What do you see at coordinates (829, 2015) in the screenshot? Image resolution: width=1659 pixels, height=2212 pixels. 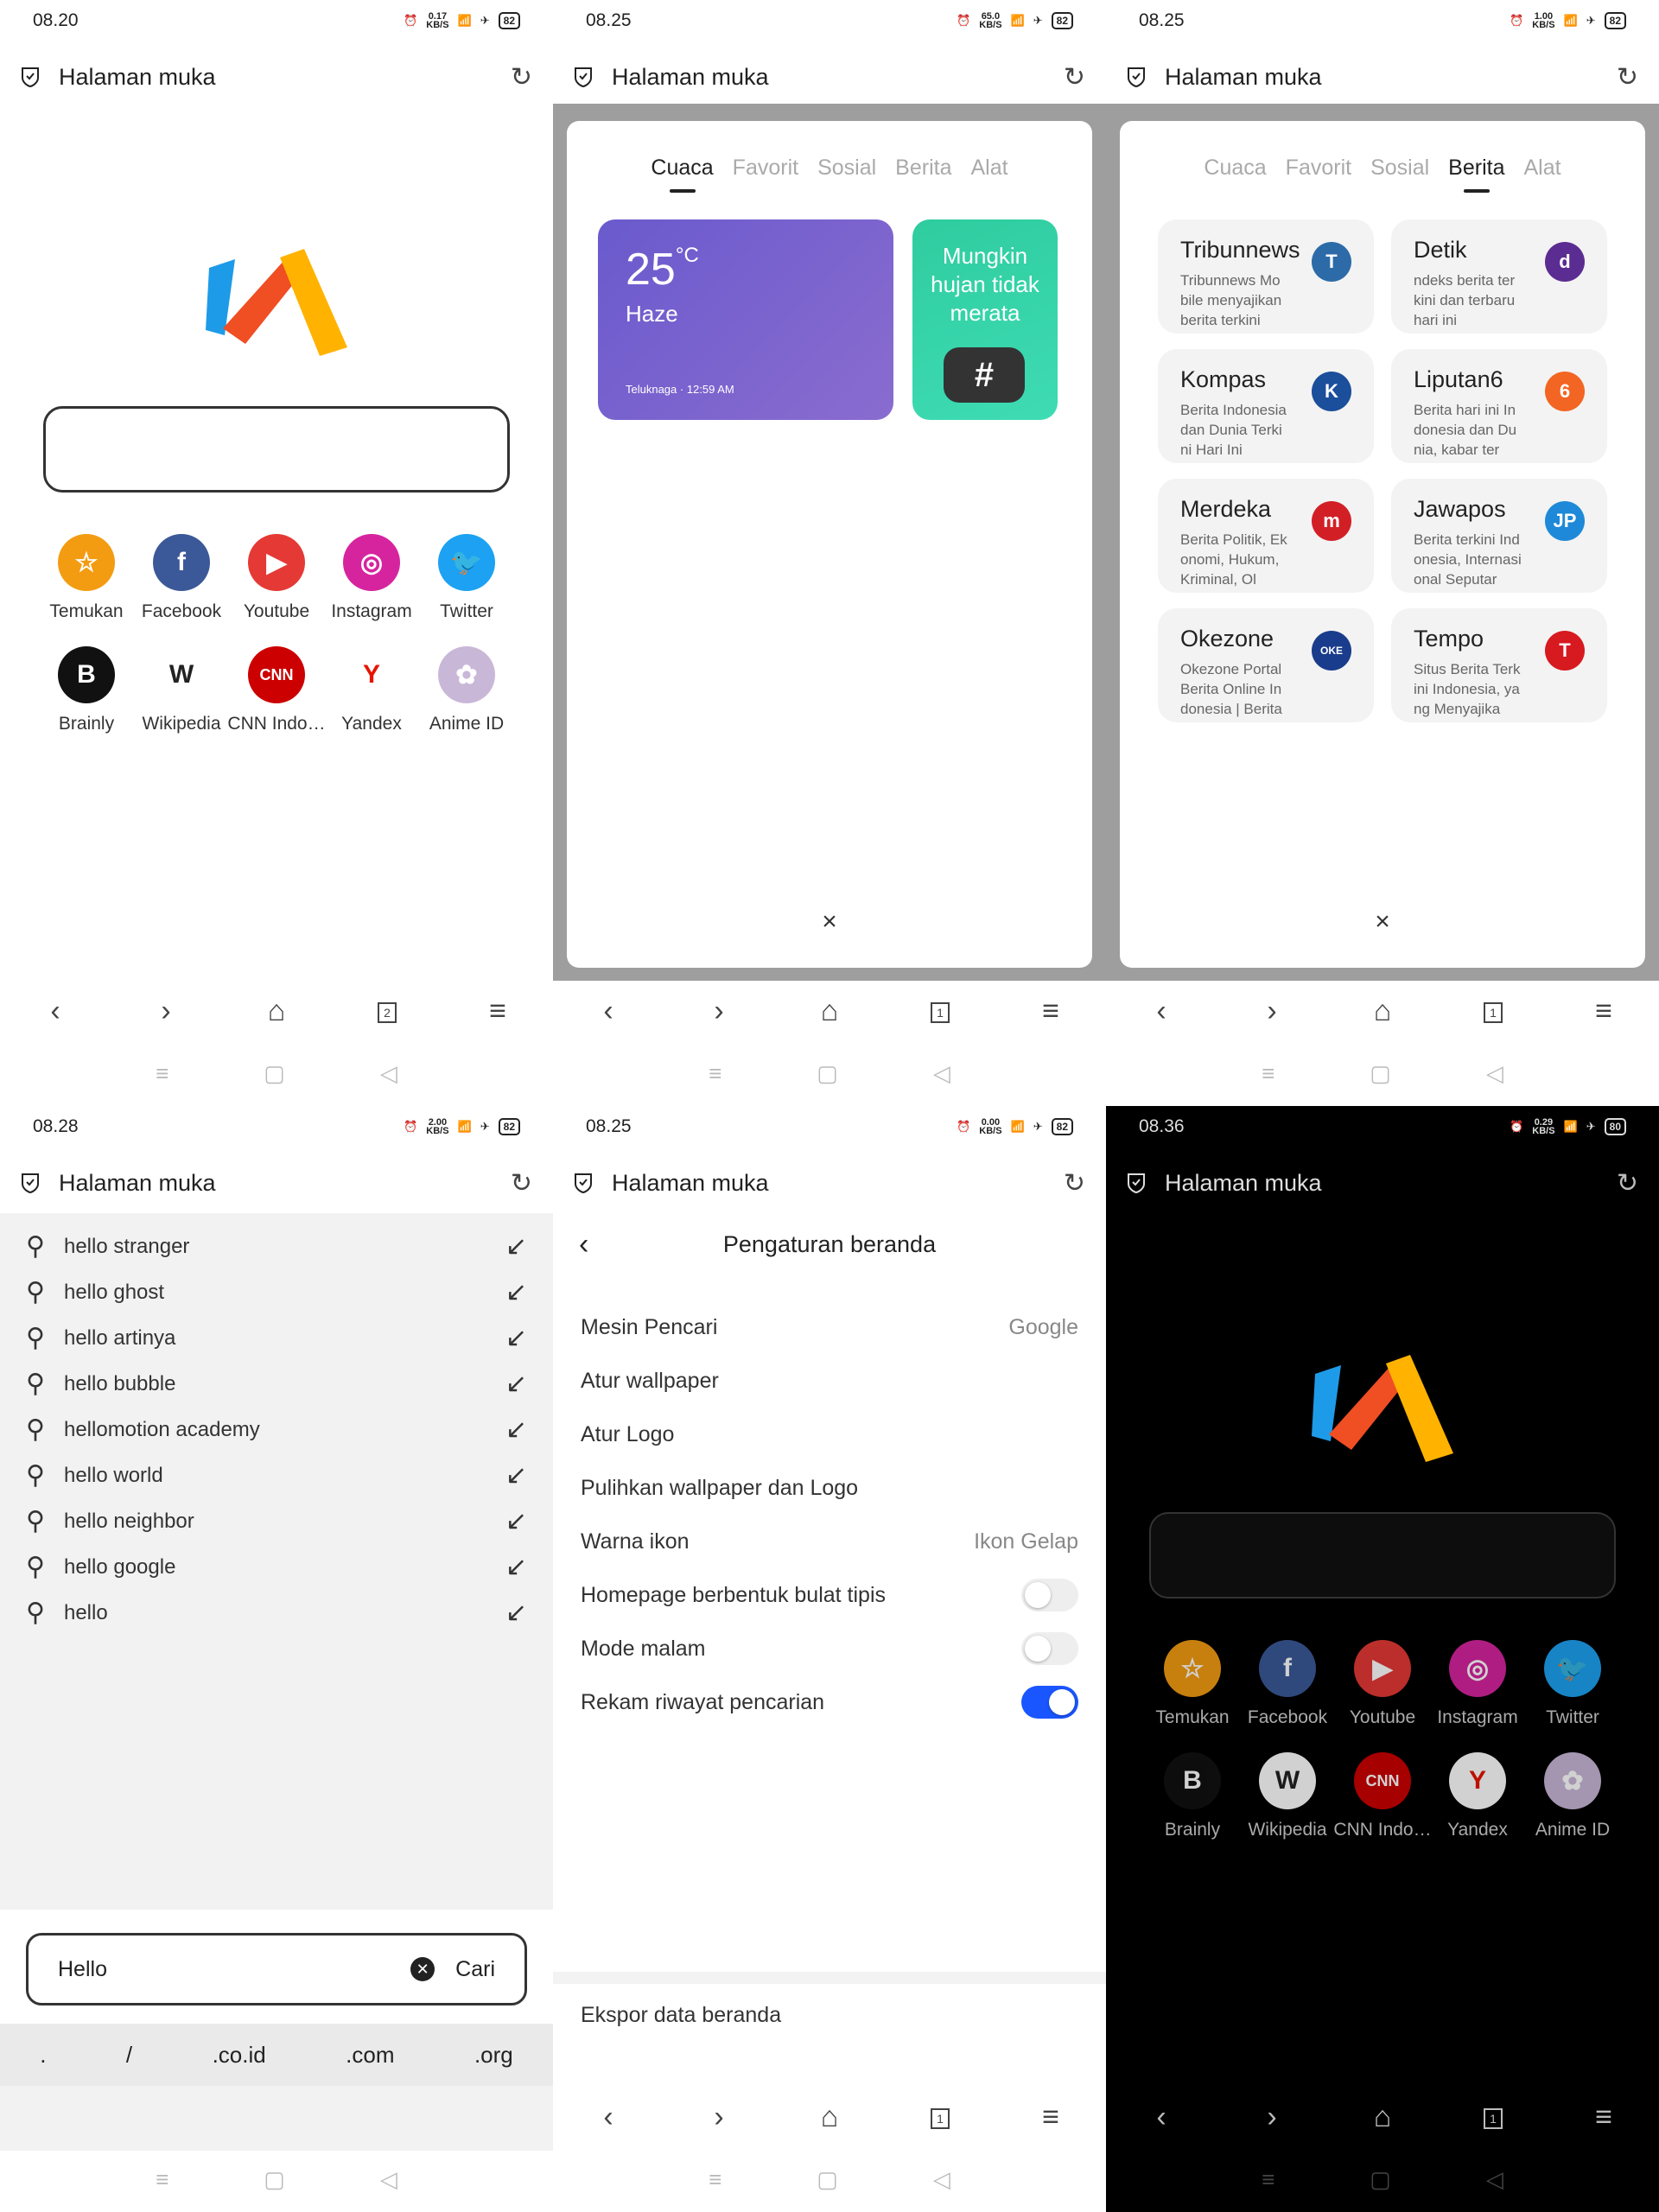 I see `export-row: Ekspor data beranda` at bounding box center [829, 2015].